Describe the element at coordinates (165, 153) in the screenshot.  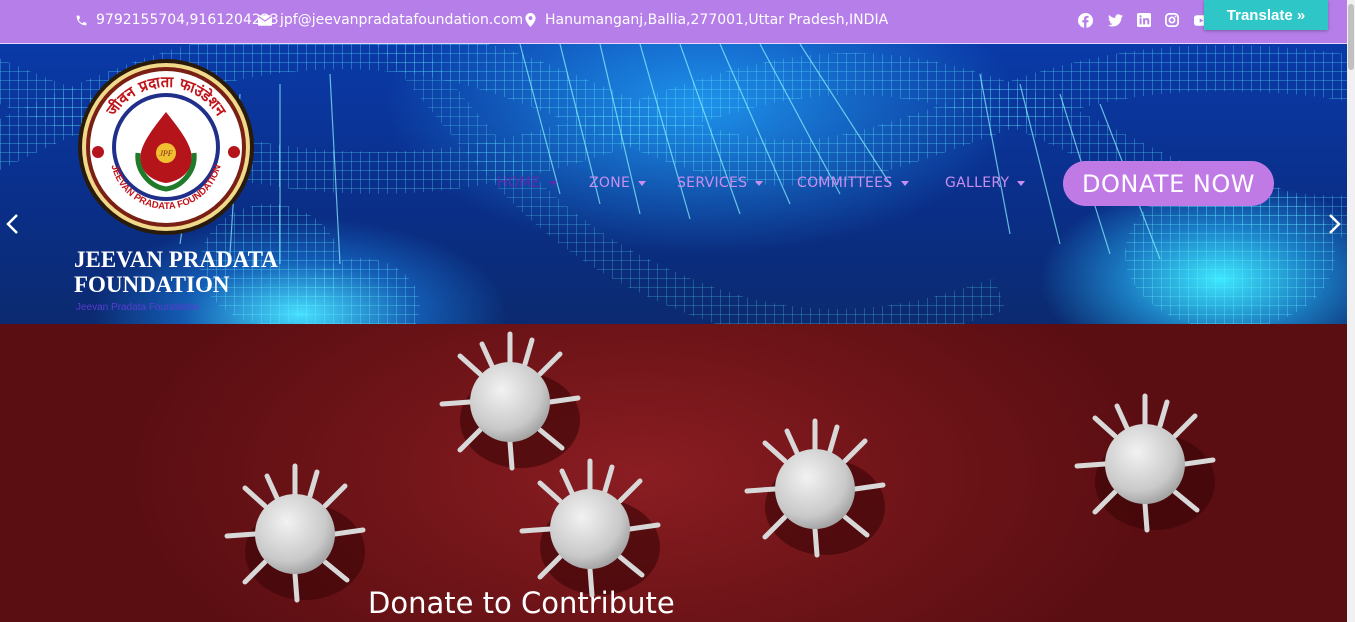
I see `logo-center-text: JPF` at that location.